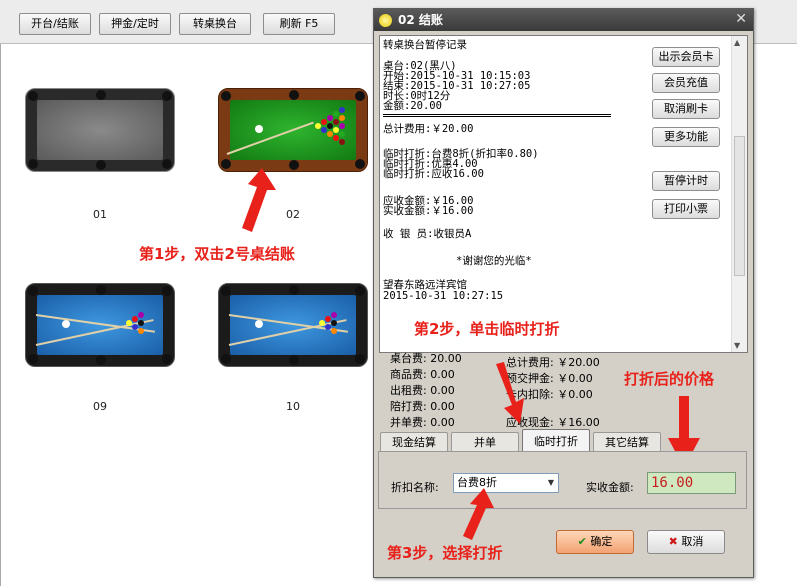  Describe the element at coordinates (494, 261) in the screenshot. I see `receipt-line: *谢谢您的光临*` at that location.